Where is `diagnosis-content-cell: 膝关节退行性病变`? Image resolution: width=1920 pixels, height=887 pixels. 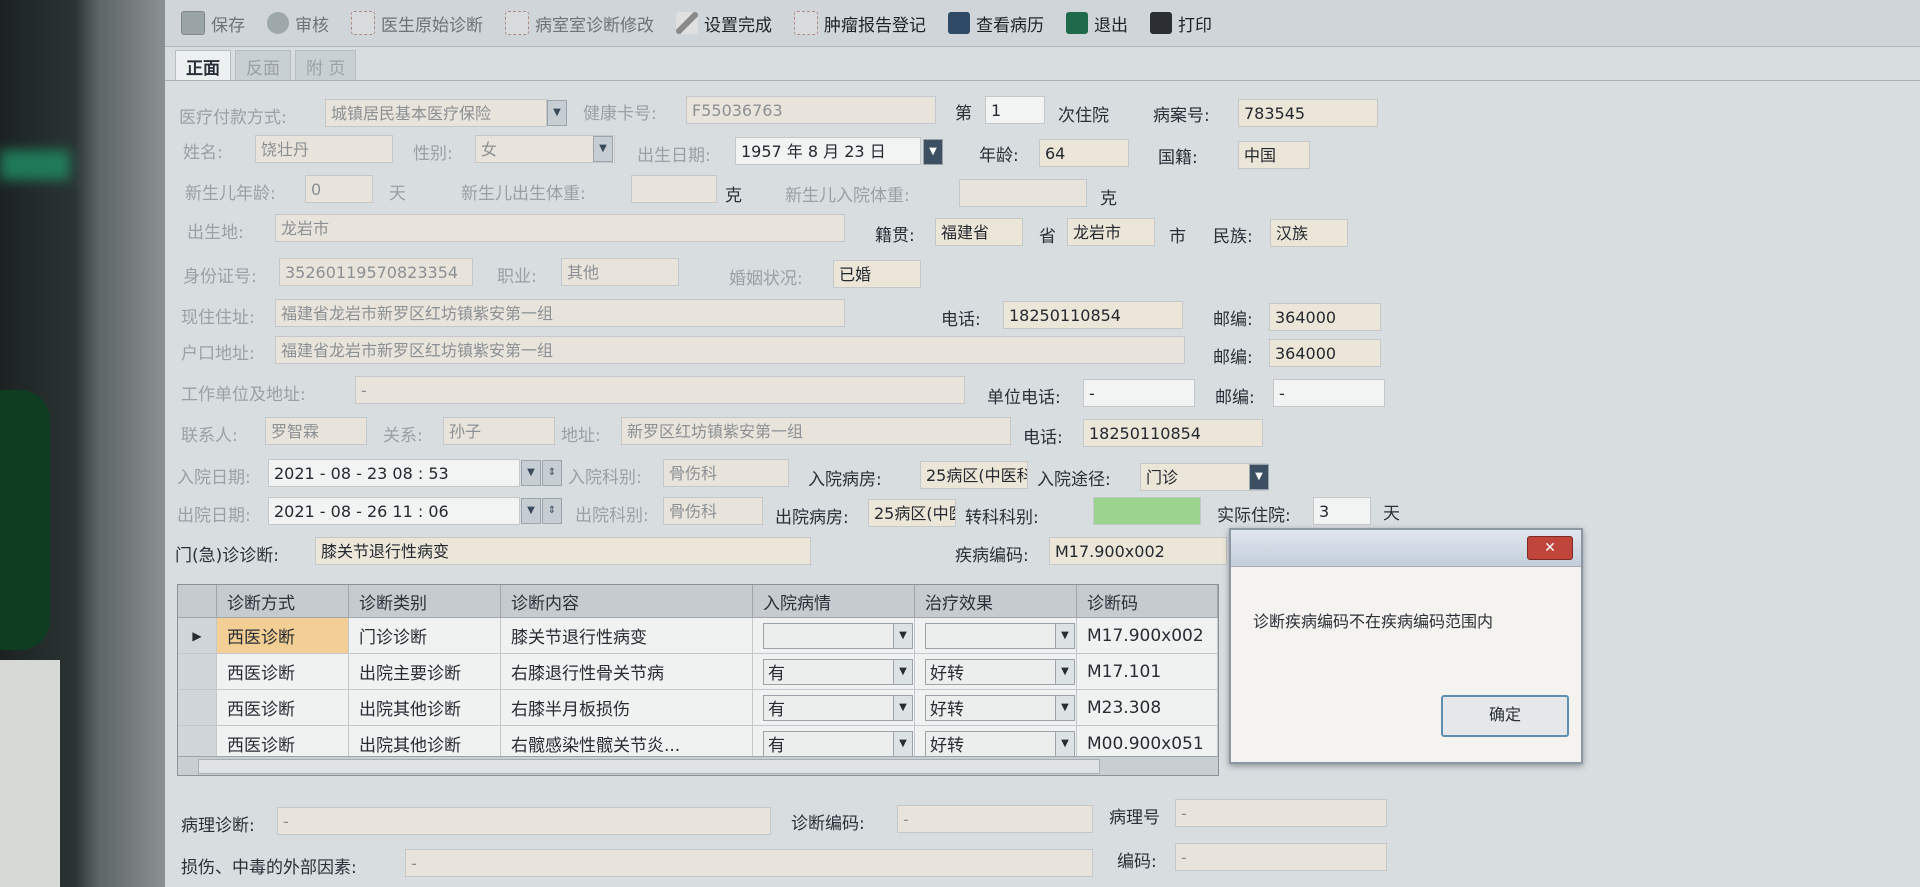
diagnosis-content-cell: 膝关节退行性病变 is located at coordinates (626, 635).